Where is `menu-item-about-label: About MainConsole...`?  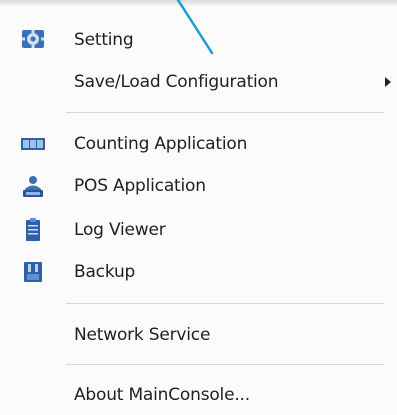
menu-item-about-label: About MainConsole... is located at coordinates (162, 395).